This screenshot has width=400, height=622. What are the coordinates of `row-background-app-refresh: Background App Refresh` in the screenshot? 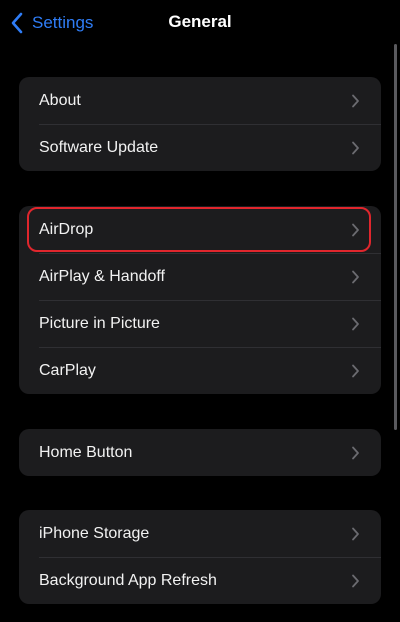 It's located at (200, 580).